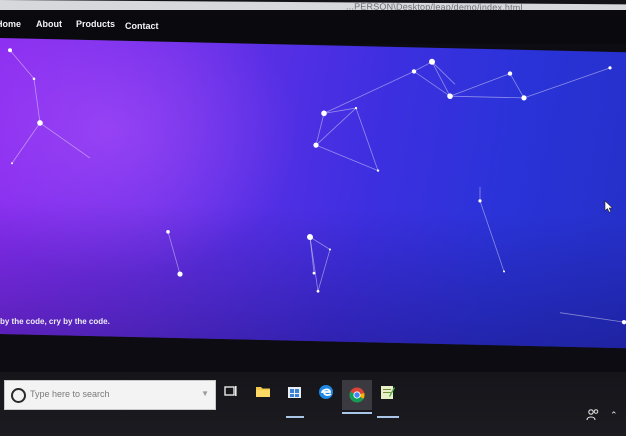  I want to click on windows-taskbar: Type here to search ▼ ⌃, so click(313, 404).